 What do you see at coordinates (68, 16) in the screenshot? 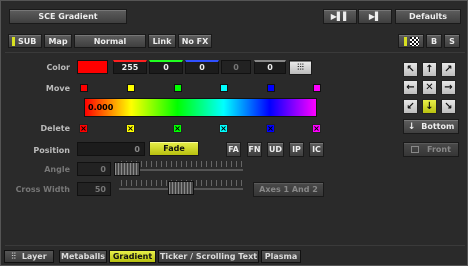
I see `effect-title-button: SCE Gradient` at bounding box center [68, 16].